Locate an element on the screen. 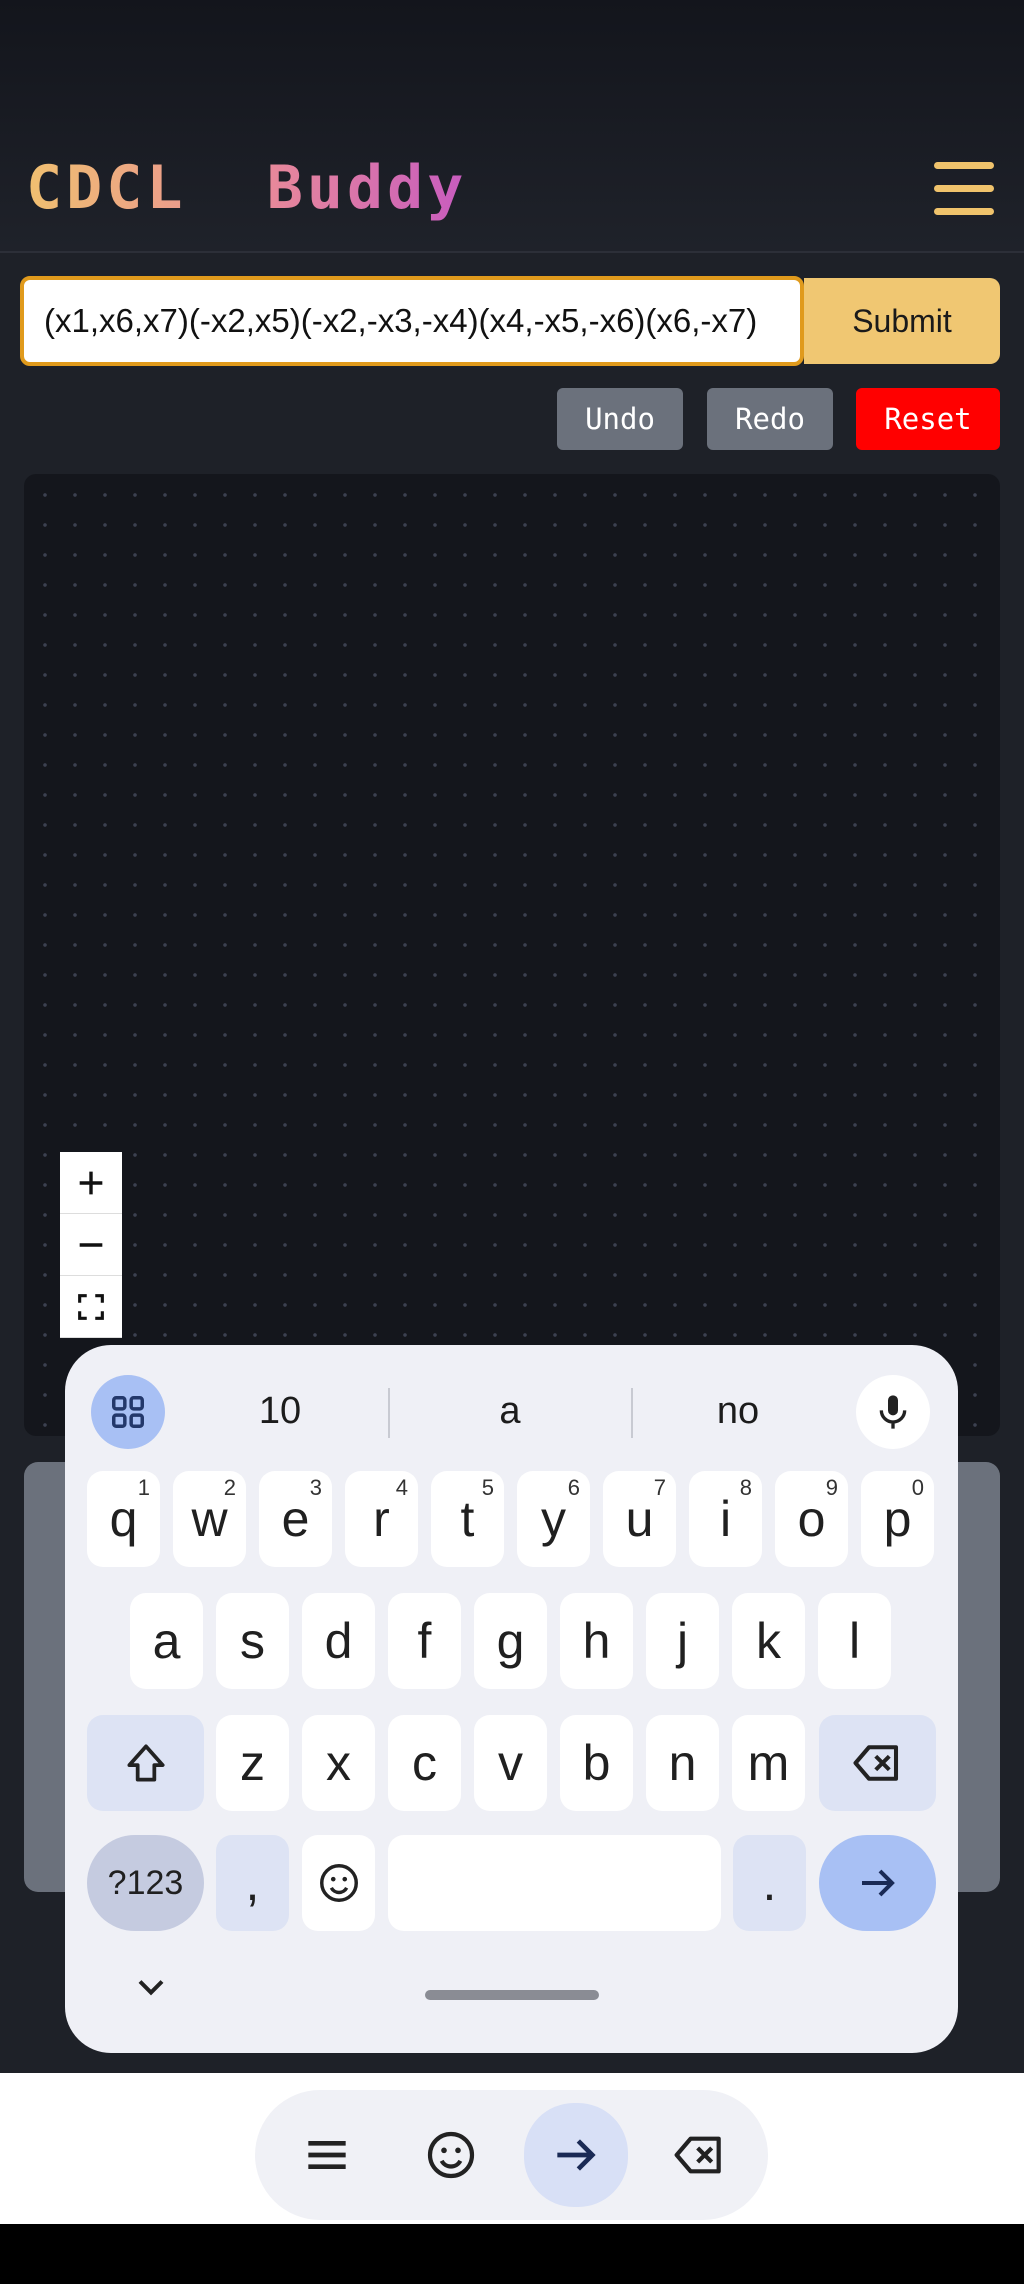  backspace-key is located at coordinates (877, 1763).